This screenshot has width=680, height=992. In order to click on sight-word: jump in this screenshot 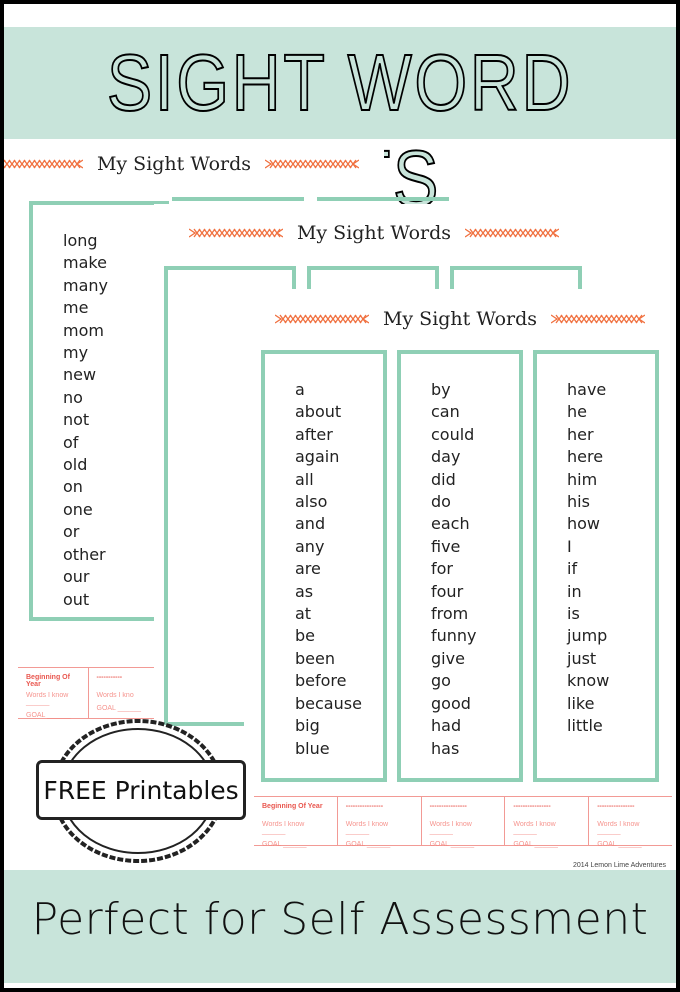, I will do `click(587, 636)`.